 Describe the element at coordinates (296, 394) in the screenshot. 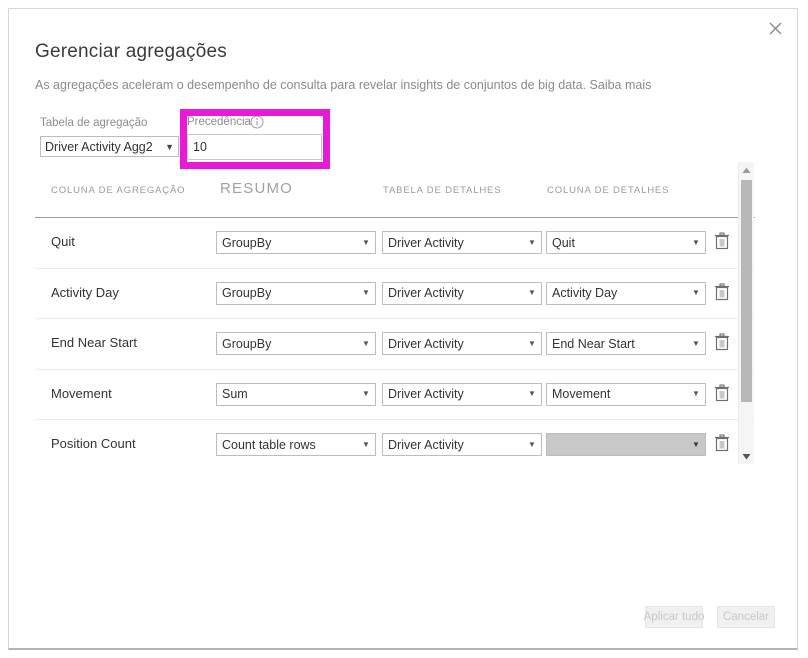

I see `summary-select: Sum ▼` at that location.